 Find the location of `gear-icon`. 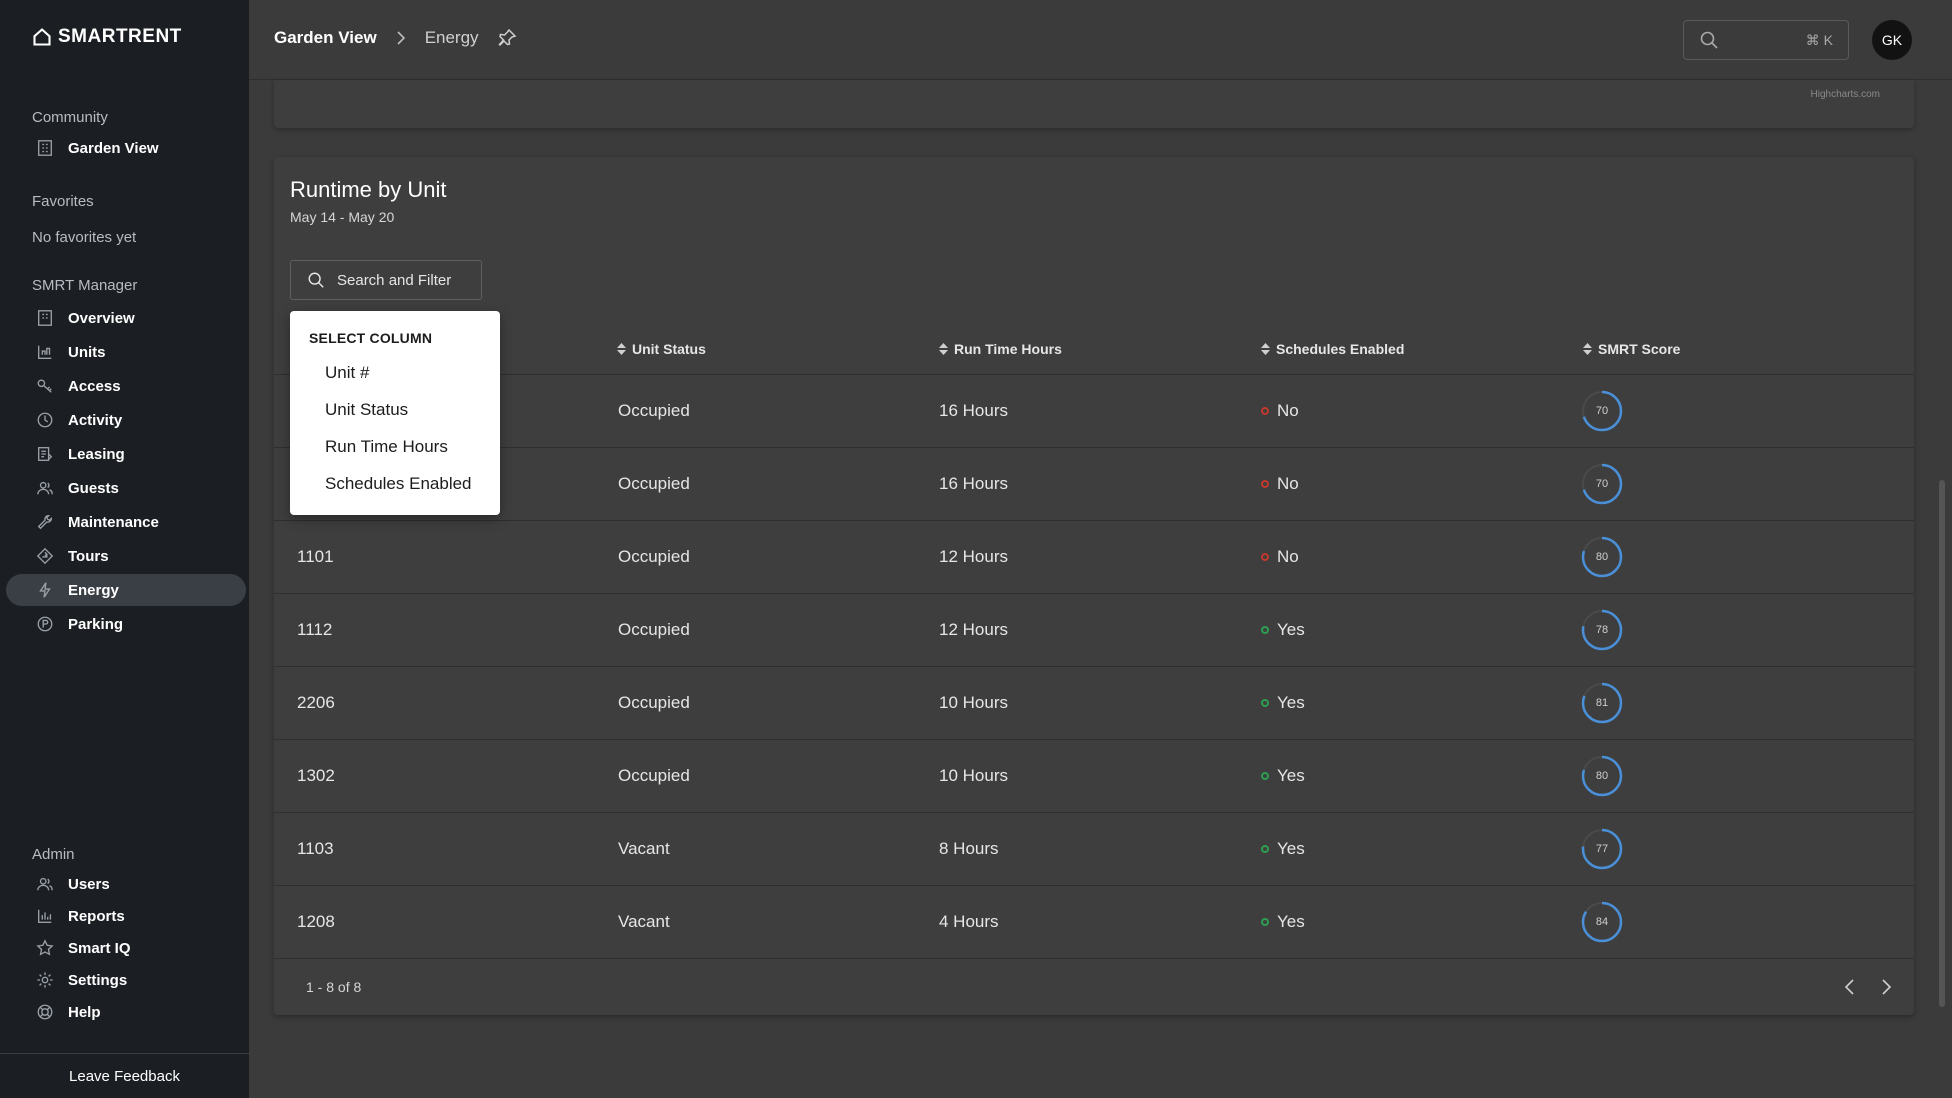

gear-icon is located at coordinates (45, 980).